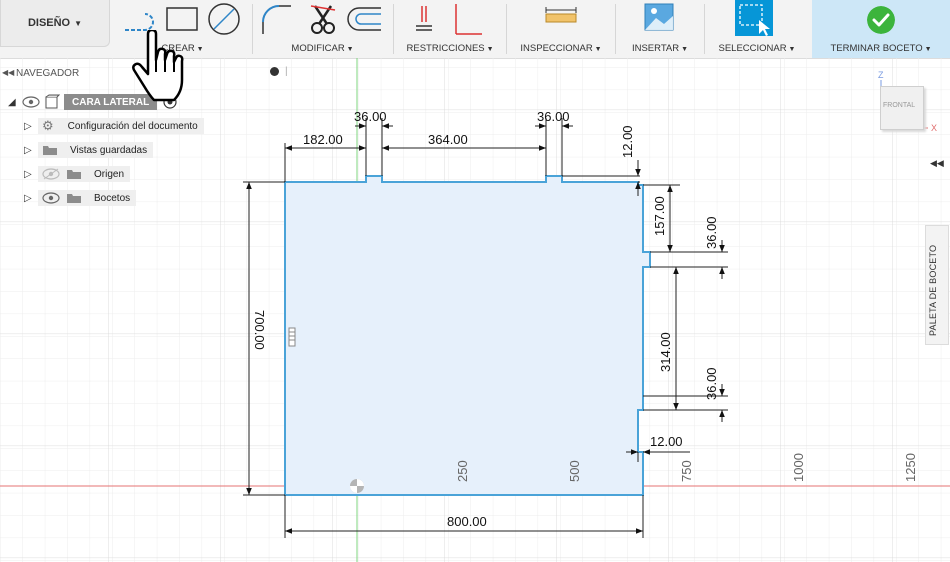  Describe the element at coordinates (627, 141) in the screenshot. I see `dimension-12-top: 12.00` at that location.